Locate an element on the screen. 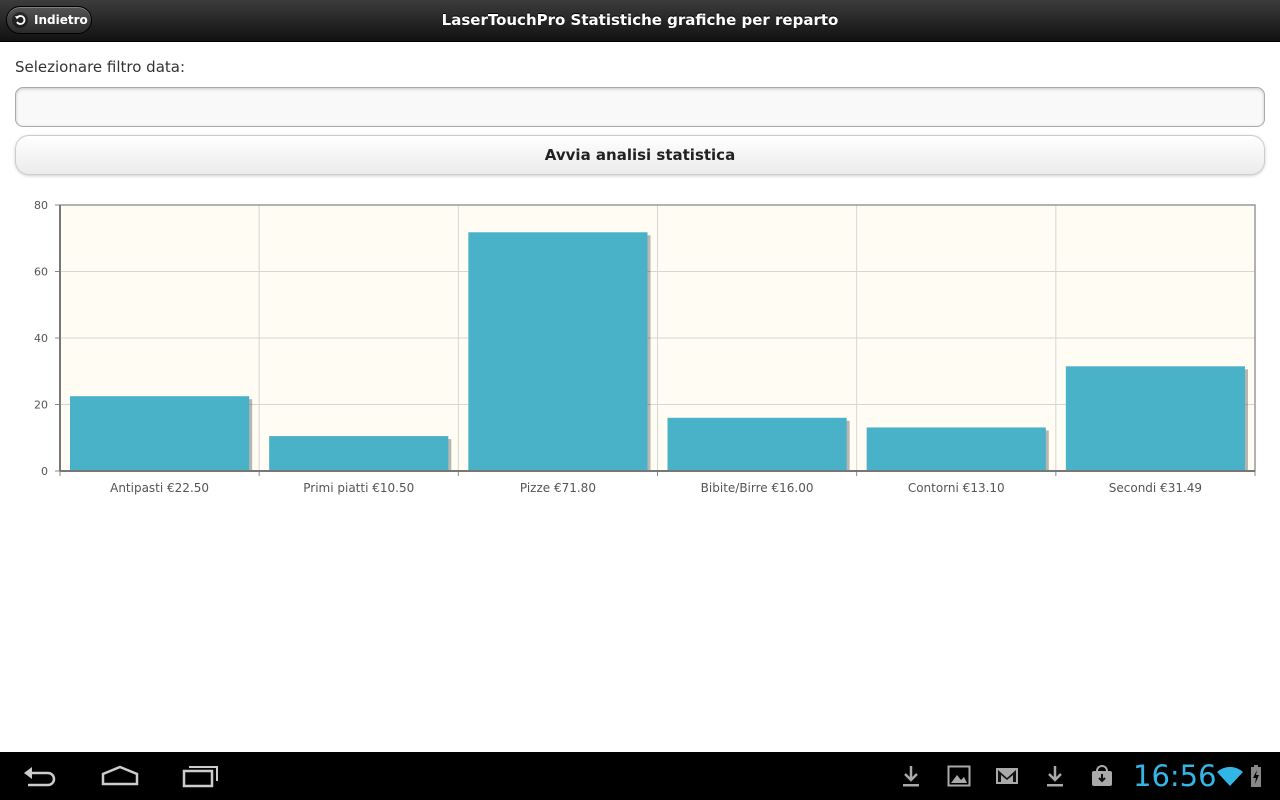  category-label: Primi piatti €10.50 is located at coordinates (358, 488).